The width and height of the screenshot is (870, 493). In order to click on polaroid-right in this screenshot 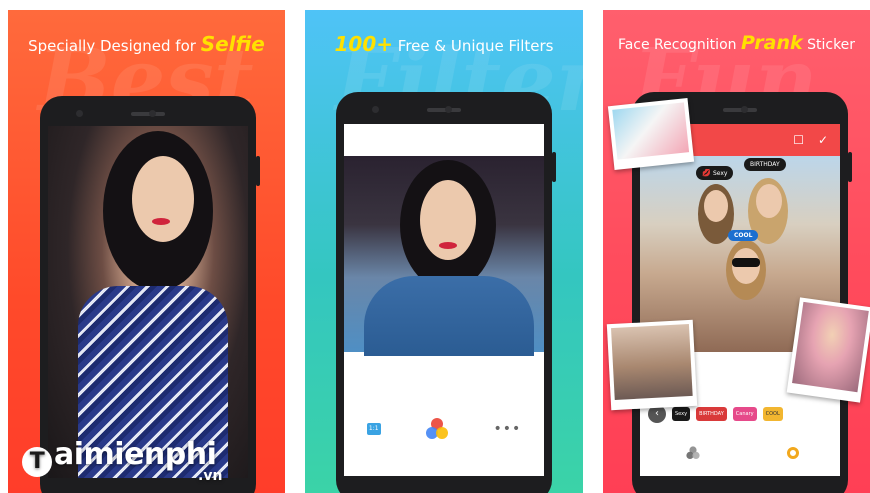, I will do `click(828, 350)`.